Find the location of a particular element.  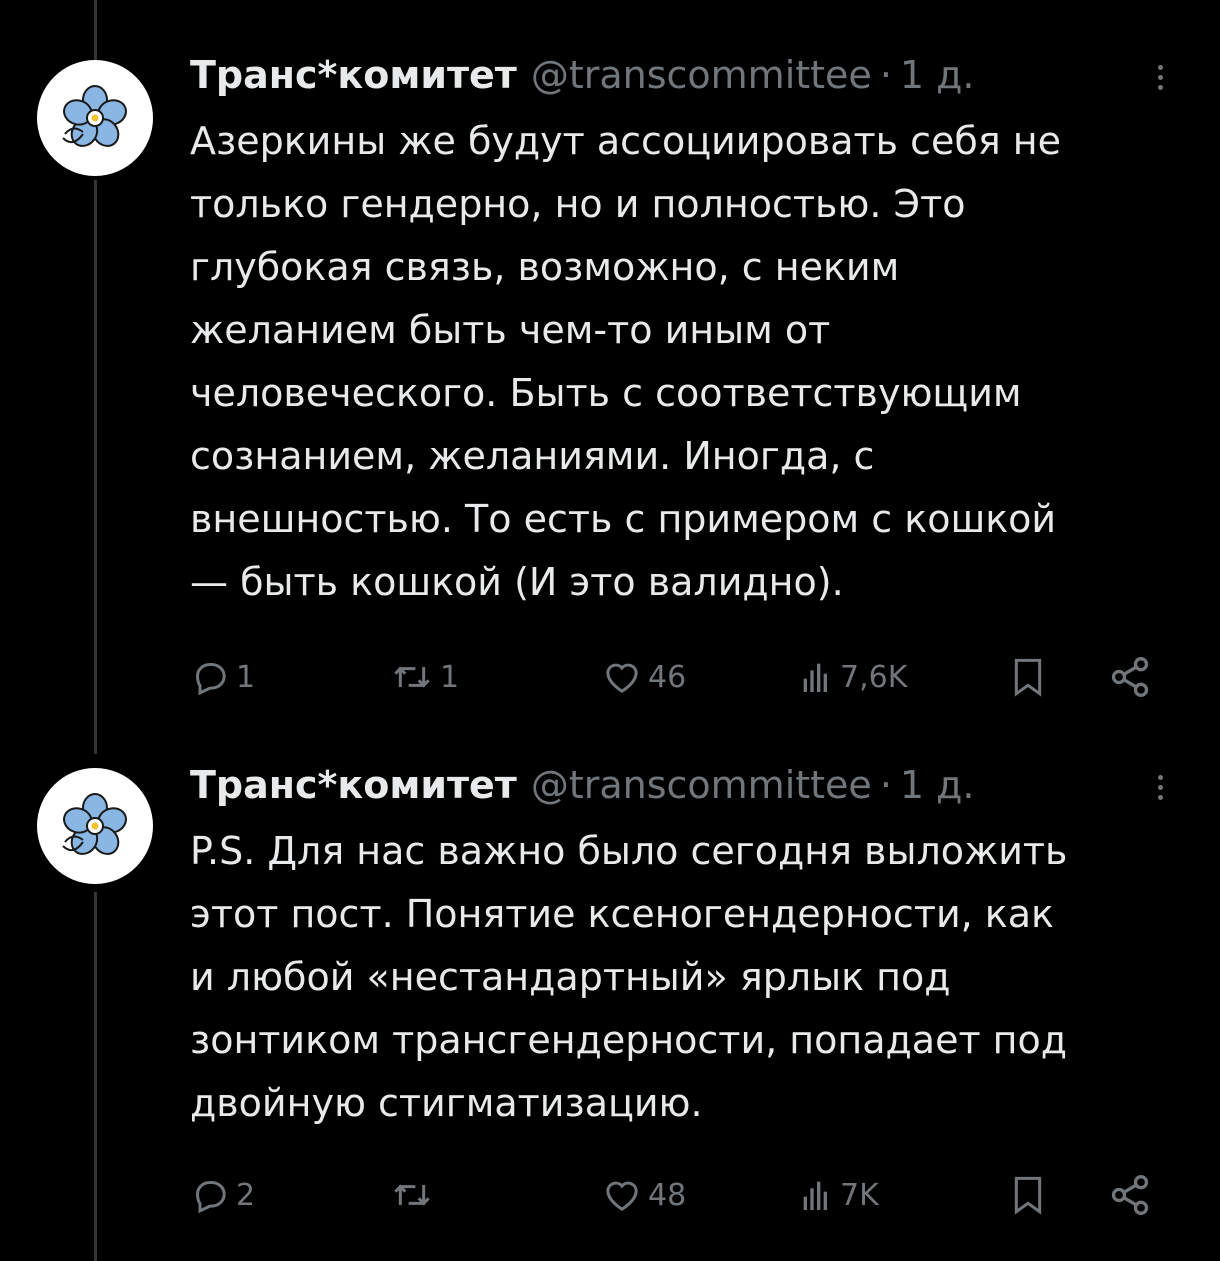

reply-button: 2 is located at coordinates (222, 1195).